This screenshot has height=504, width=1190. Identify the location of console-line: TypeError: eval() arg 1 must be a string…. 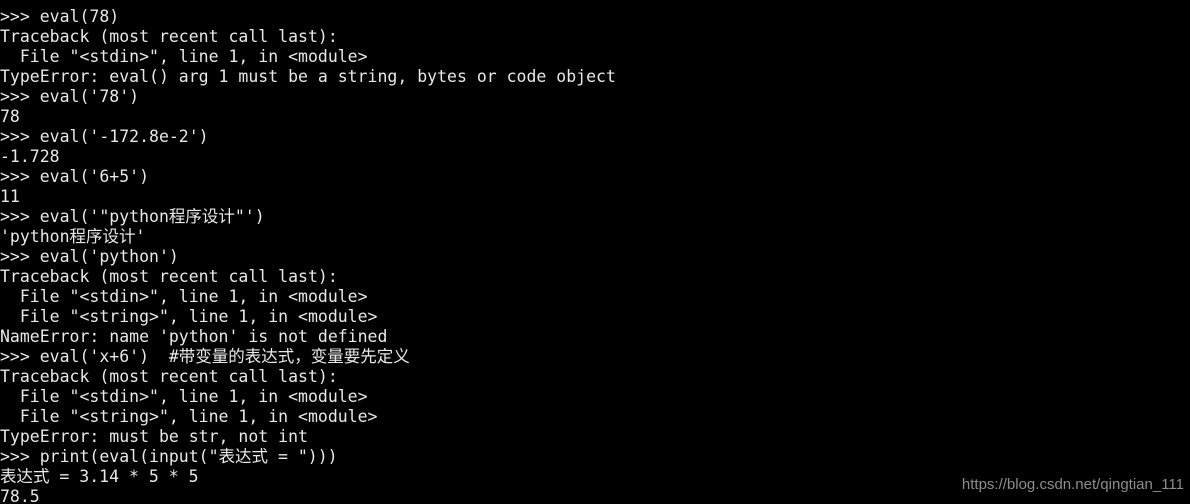
(308, 76).